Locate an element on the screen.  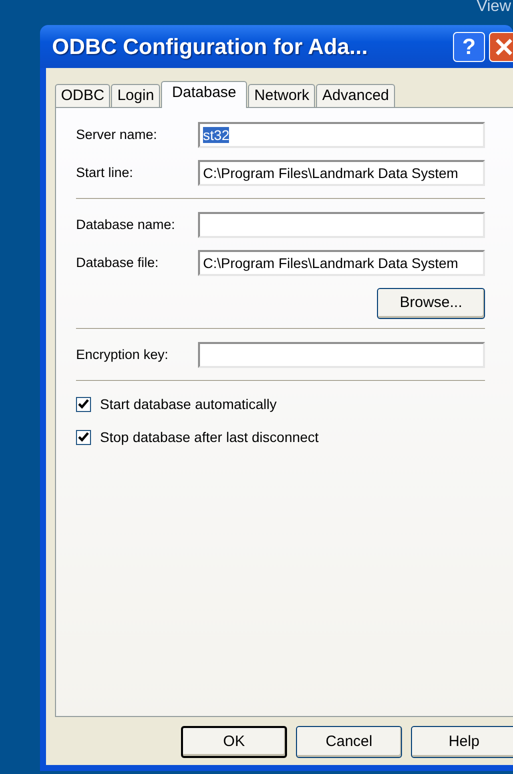
close-button is located at coordinates (501, 47).